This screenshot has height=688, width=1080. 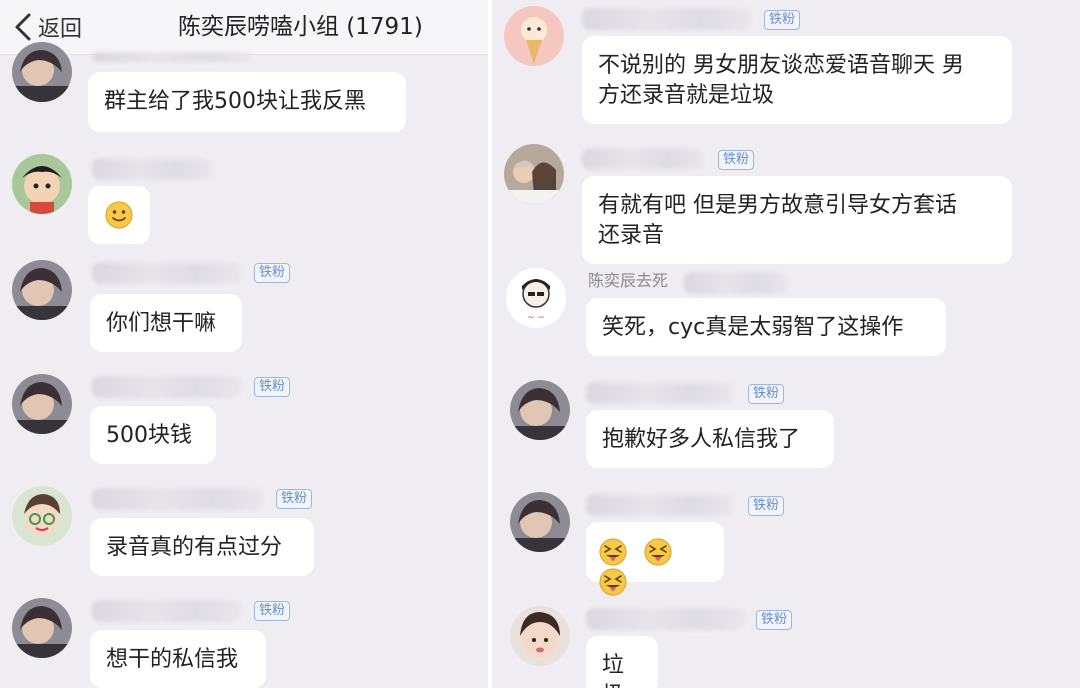 What do you see at coordinates (628, 280) in the screenshot?
I see `sender-name: 陈奕辰去死` at bounding box center [628, 280].